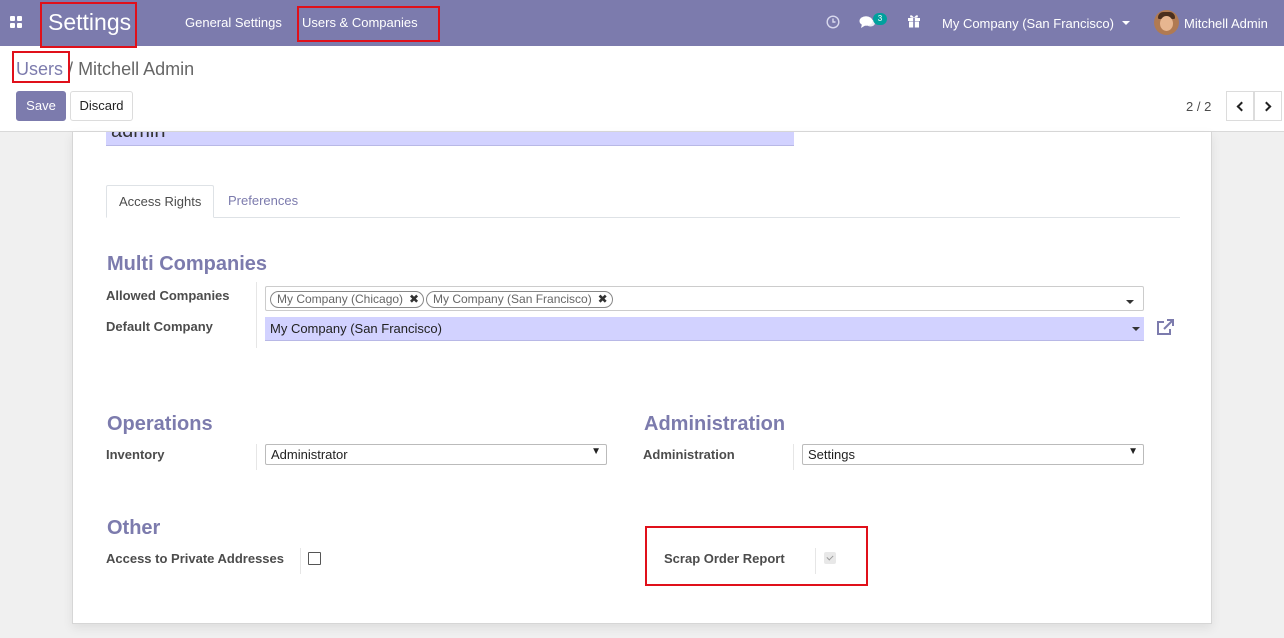 This screenshot has width=1284, height=638. Describe the element at coordinates (973, 454) in the screenshot. I see `administration-select: Settings ▼` at that location.